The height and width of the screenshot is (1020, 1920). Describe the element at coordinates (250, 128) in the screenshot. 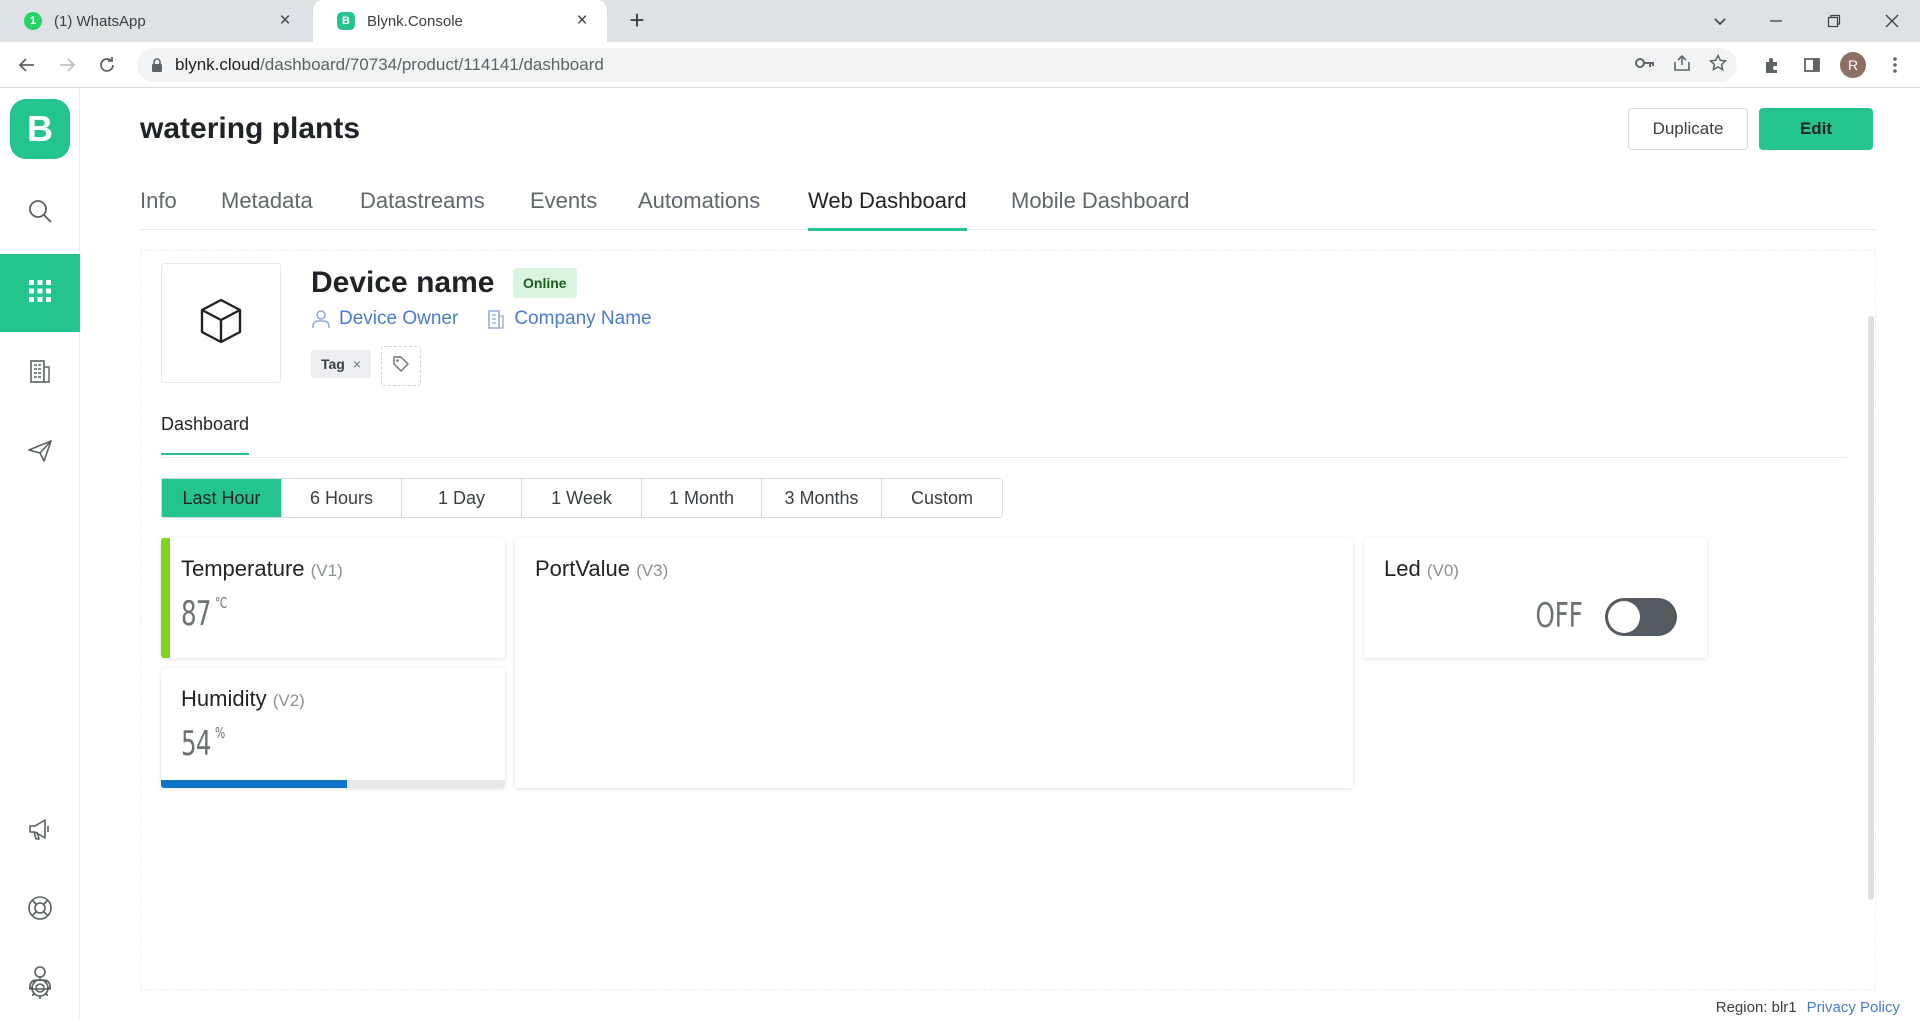

I see `page-title: watering plants` at that location.